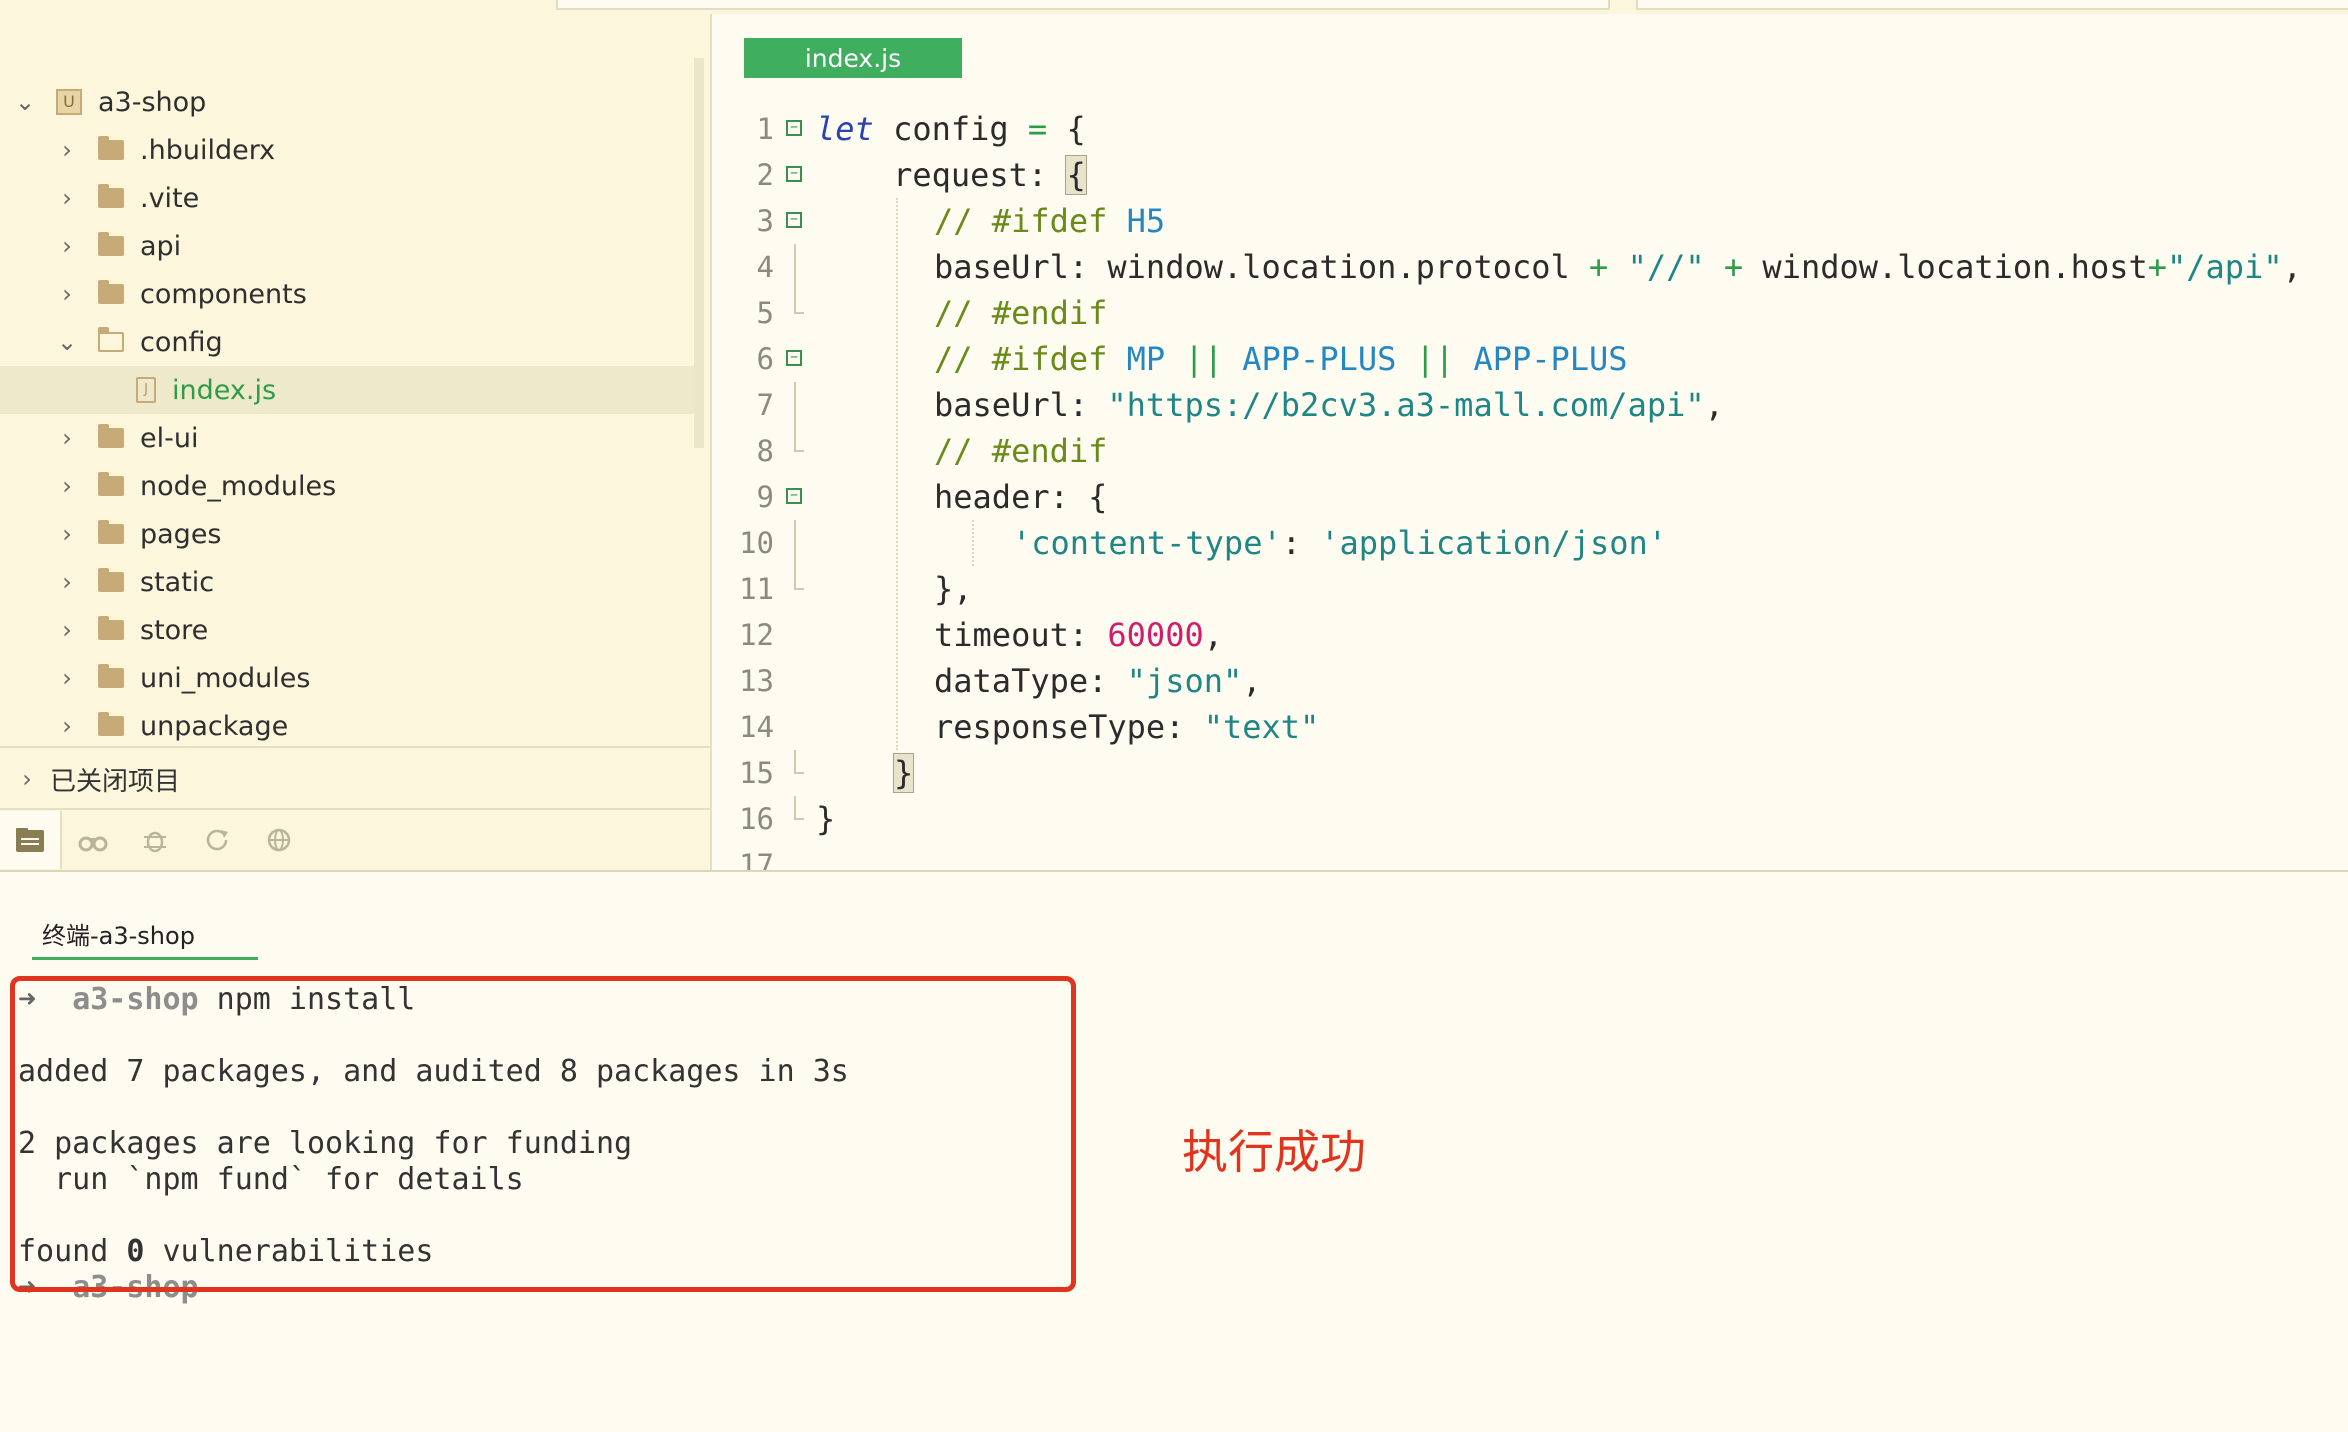 The image size is (2348, 1432). I want to click on sidebar-bottom-tabs, so click(355, 839).